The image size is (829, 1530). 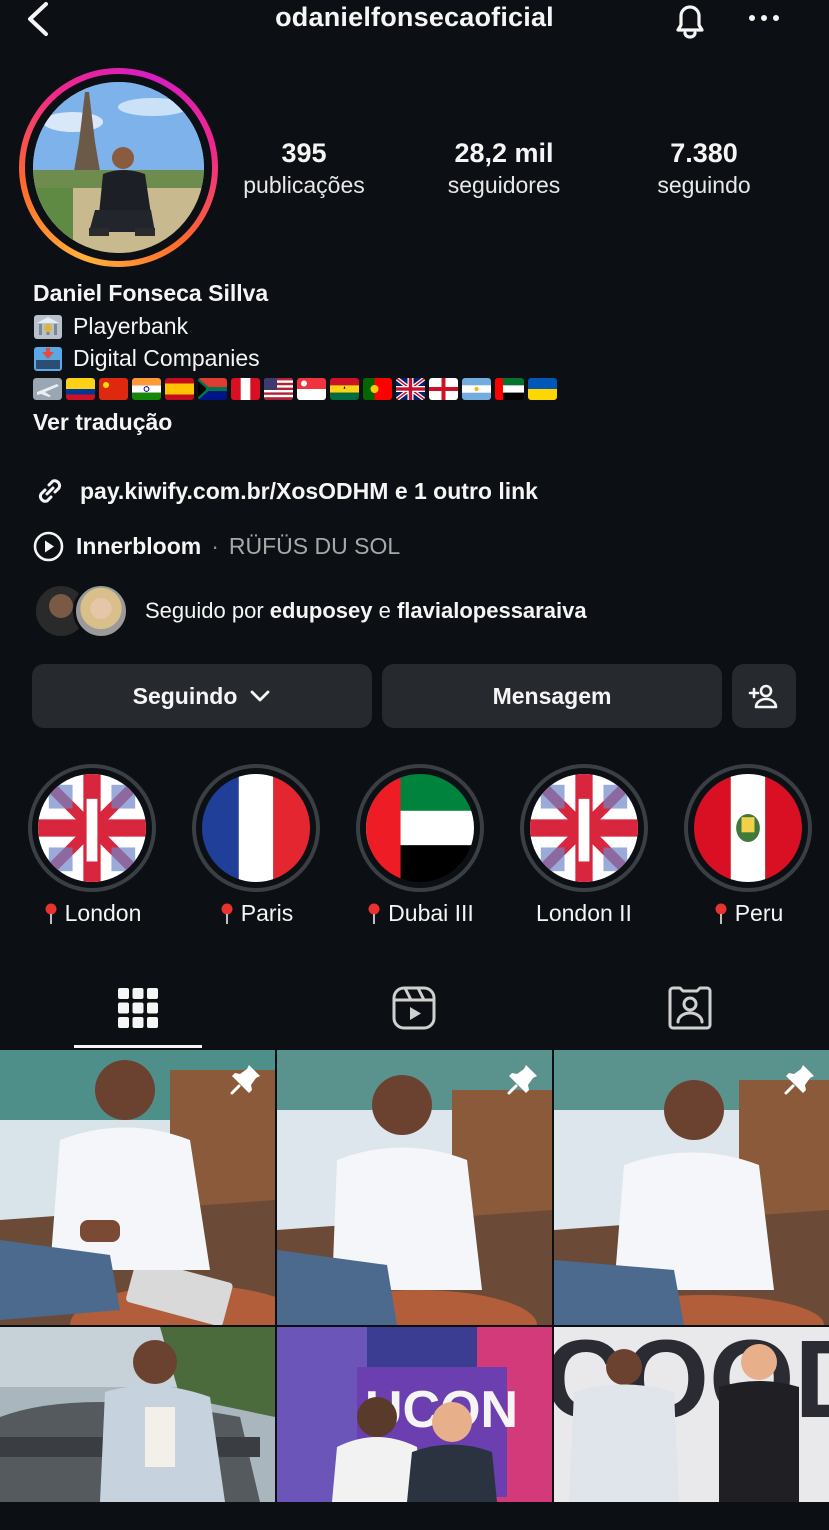 What do you see at coordinates (309, 490) in the screenshot?
I see `bio-link-text: pay.kiwify.com.br/XosODHM e 1 outro link` at bounding box center [309, 490].